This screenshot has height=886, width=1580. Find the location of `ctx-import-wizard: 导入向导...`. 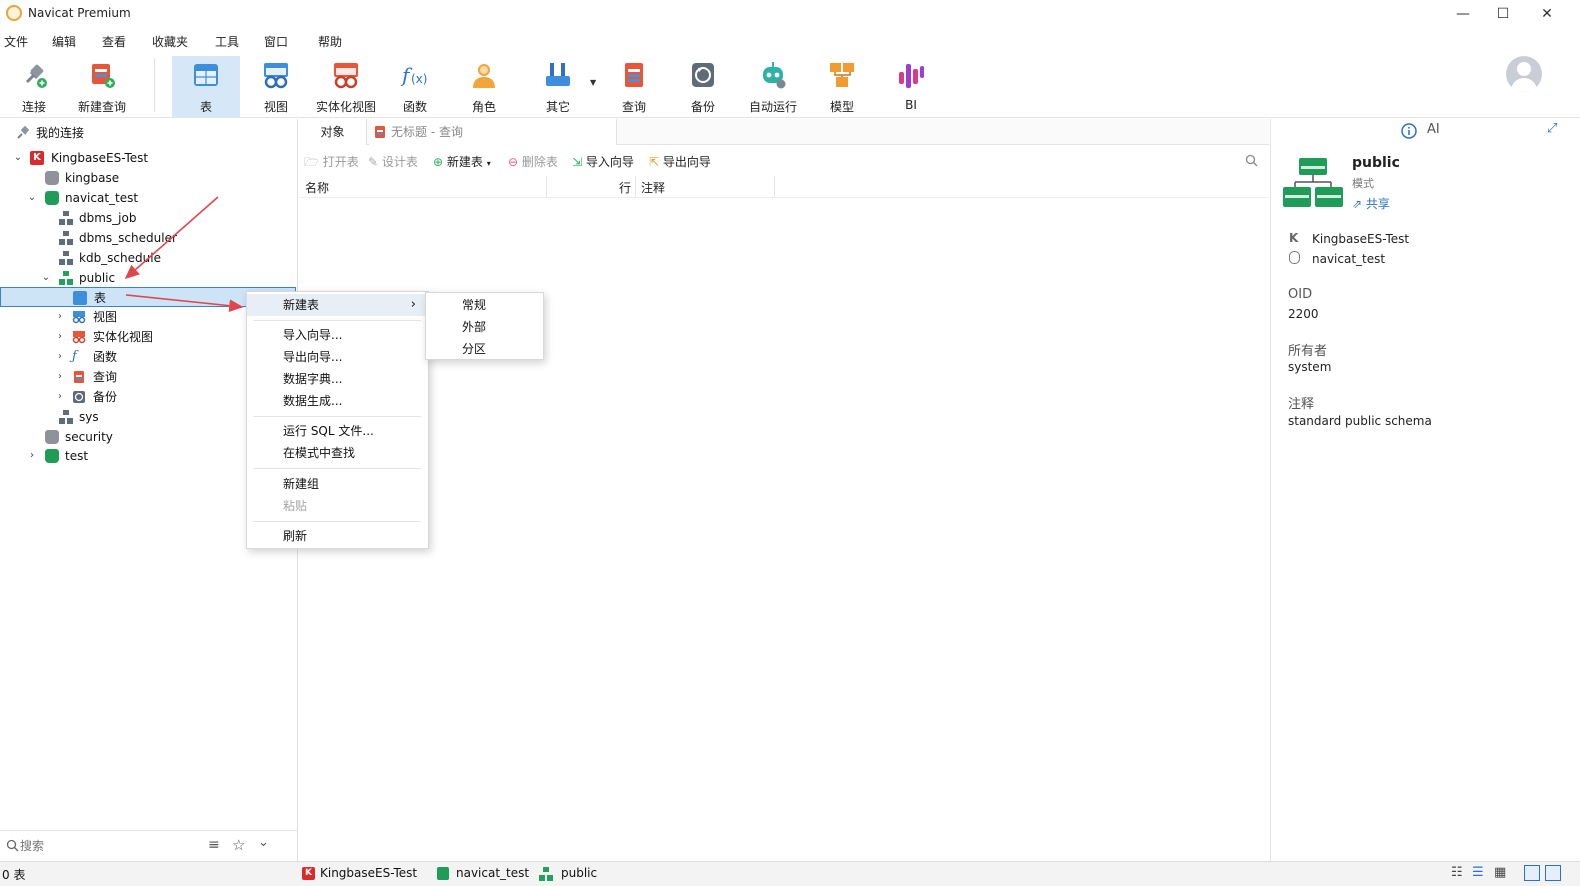

ctx-import-wizard: 导入向导... is located at coordinates (337, 335).